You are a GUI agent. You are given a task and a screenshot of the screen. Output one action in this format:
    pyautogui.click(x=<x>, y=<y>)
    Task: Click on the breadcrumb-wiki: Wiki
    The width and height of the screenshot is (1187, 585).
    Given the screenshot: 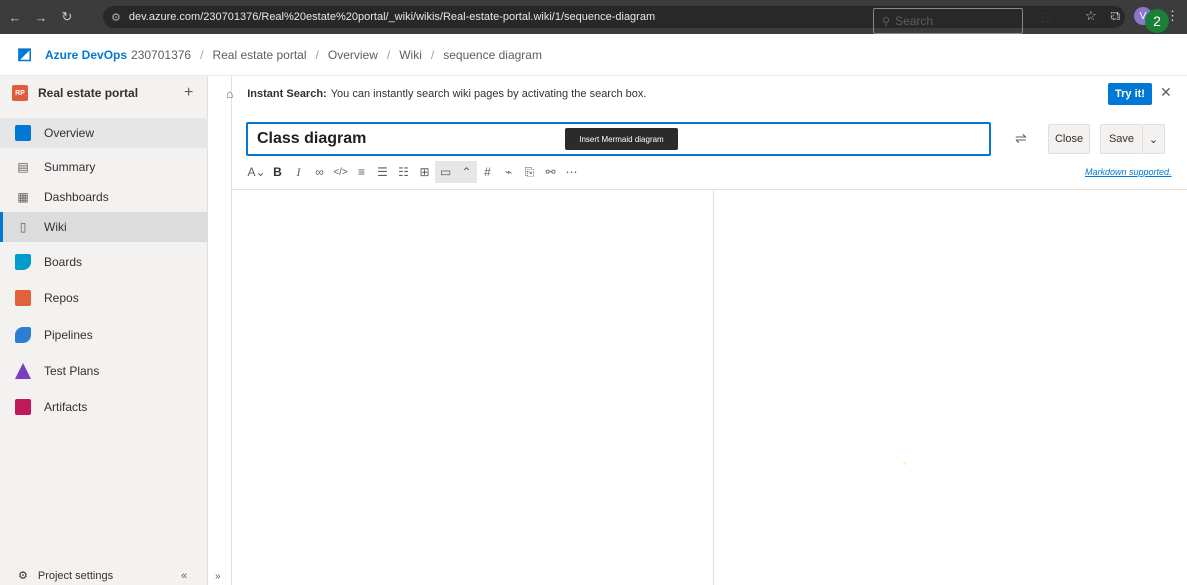 What is the action you would take?
    pyautogui.click(x=410, y=55)
    